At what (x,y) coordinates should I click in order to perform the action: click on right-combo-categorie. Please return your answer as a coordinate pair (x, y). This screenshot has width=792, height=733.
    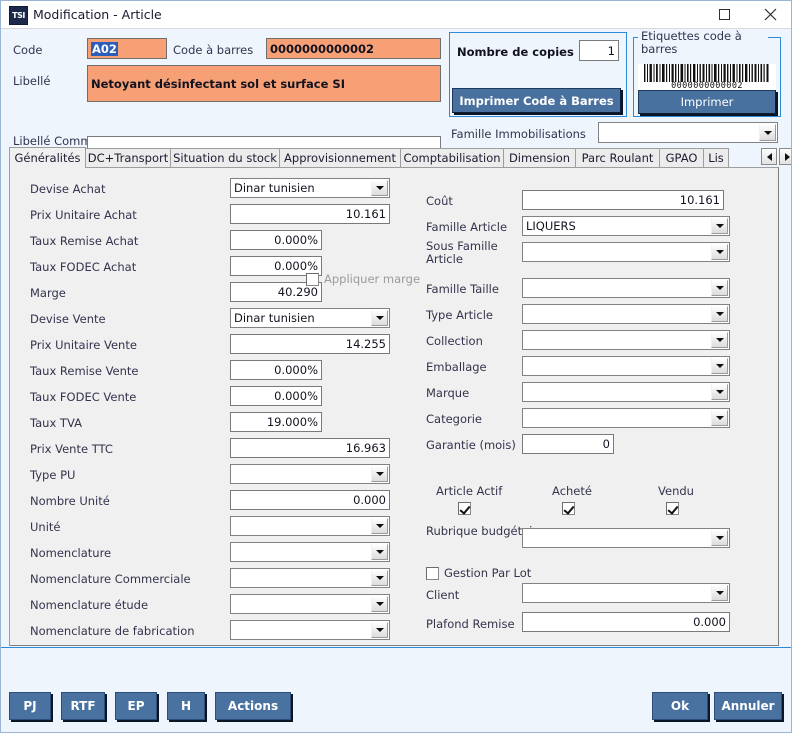
    Looking at the image, I should click on (626, 418).